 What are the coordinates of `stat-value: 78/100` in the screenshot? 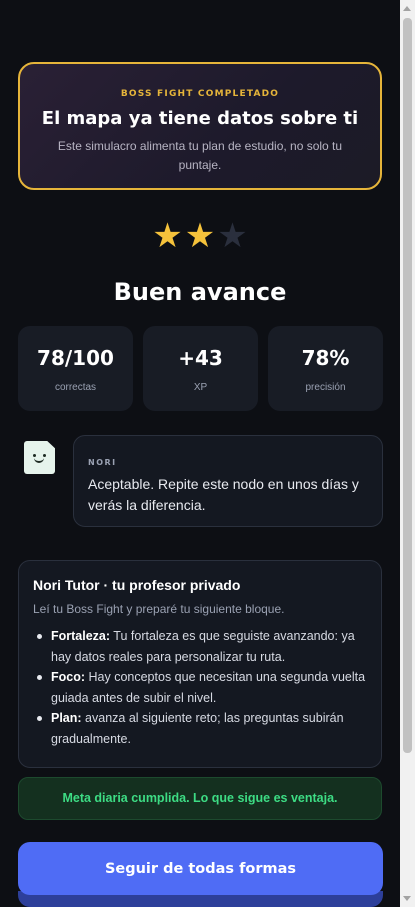 It's located at (75, 358).